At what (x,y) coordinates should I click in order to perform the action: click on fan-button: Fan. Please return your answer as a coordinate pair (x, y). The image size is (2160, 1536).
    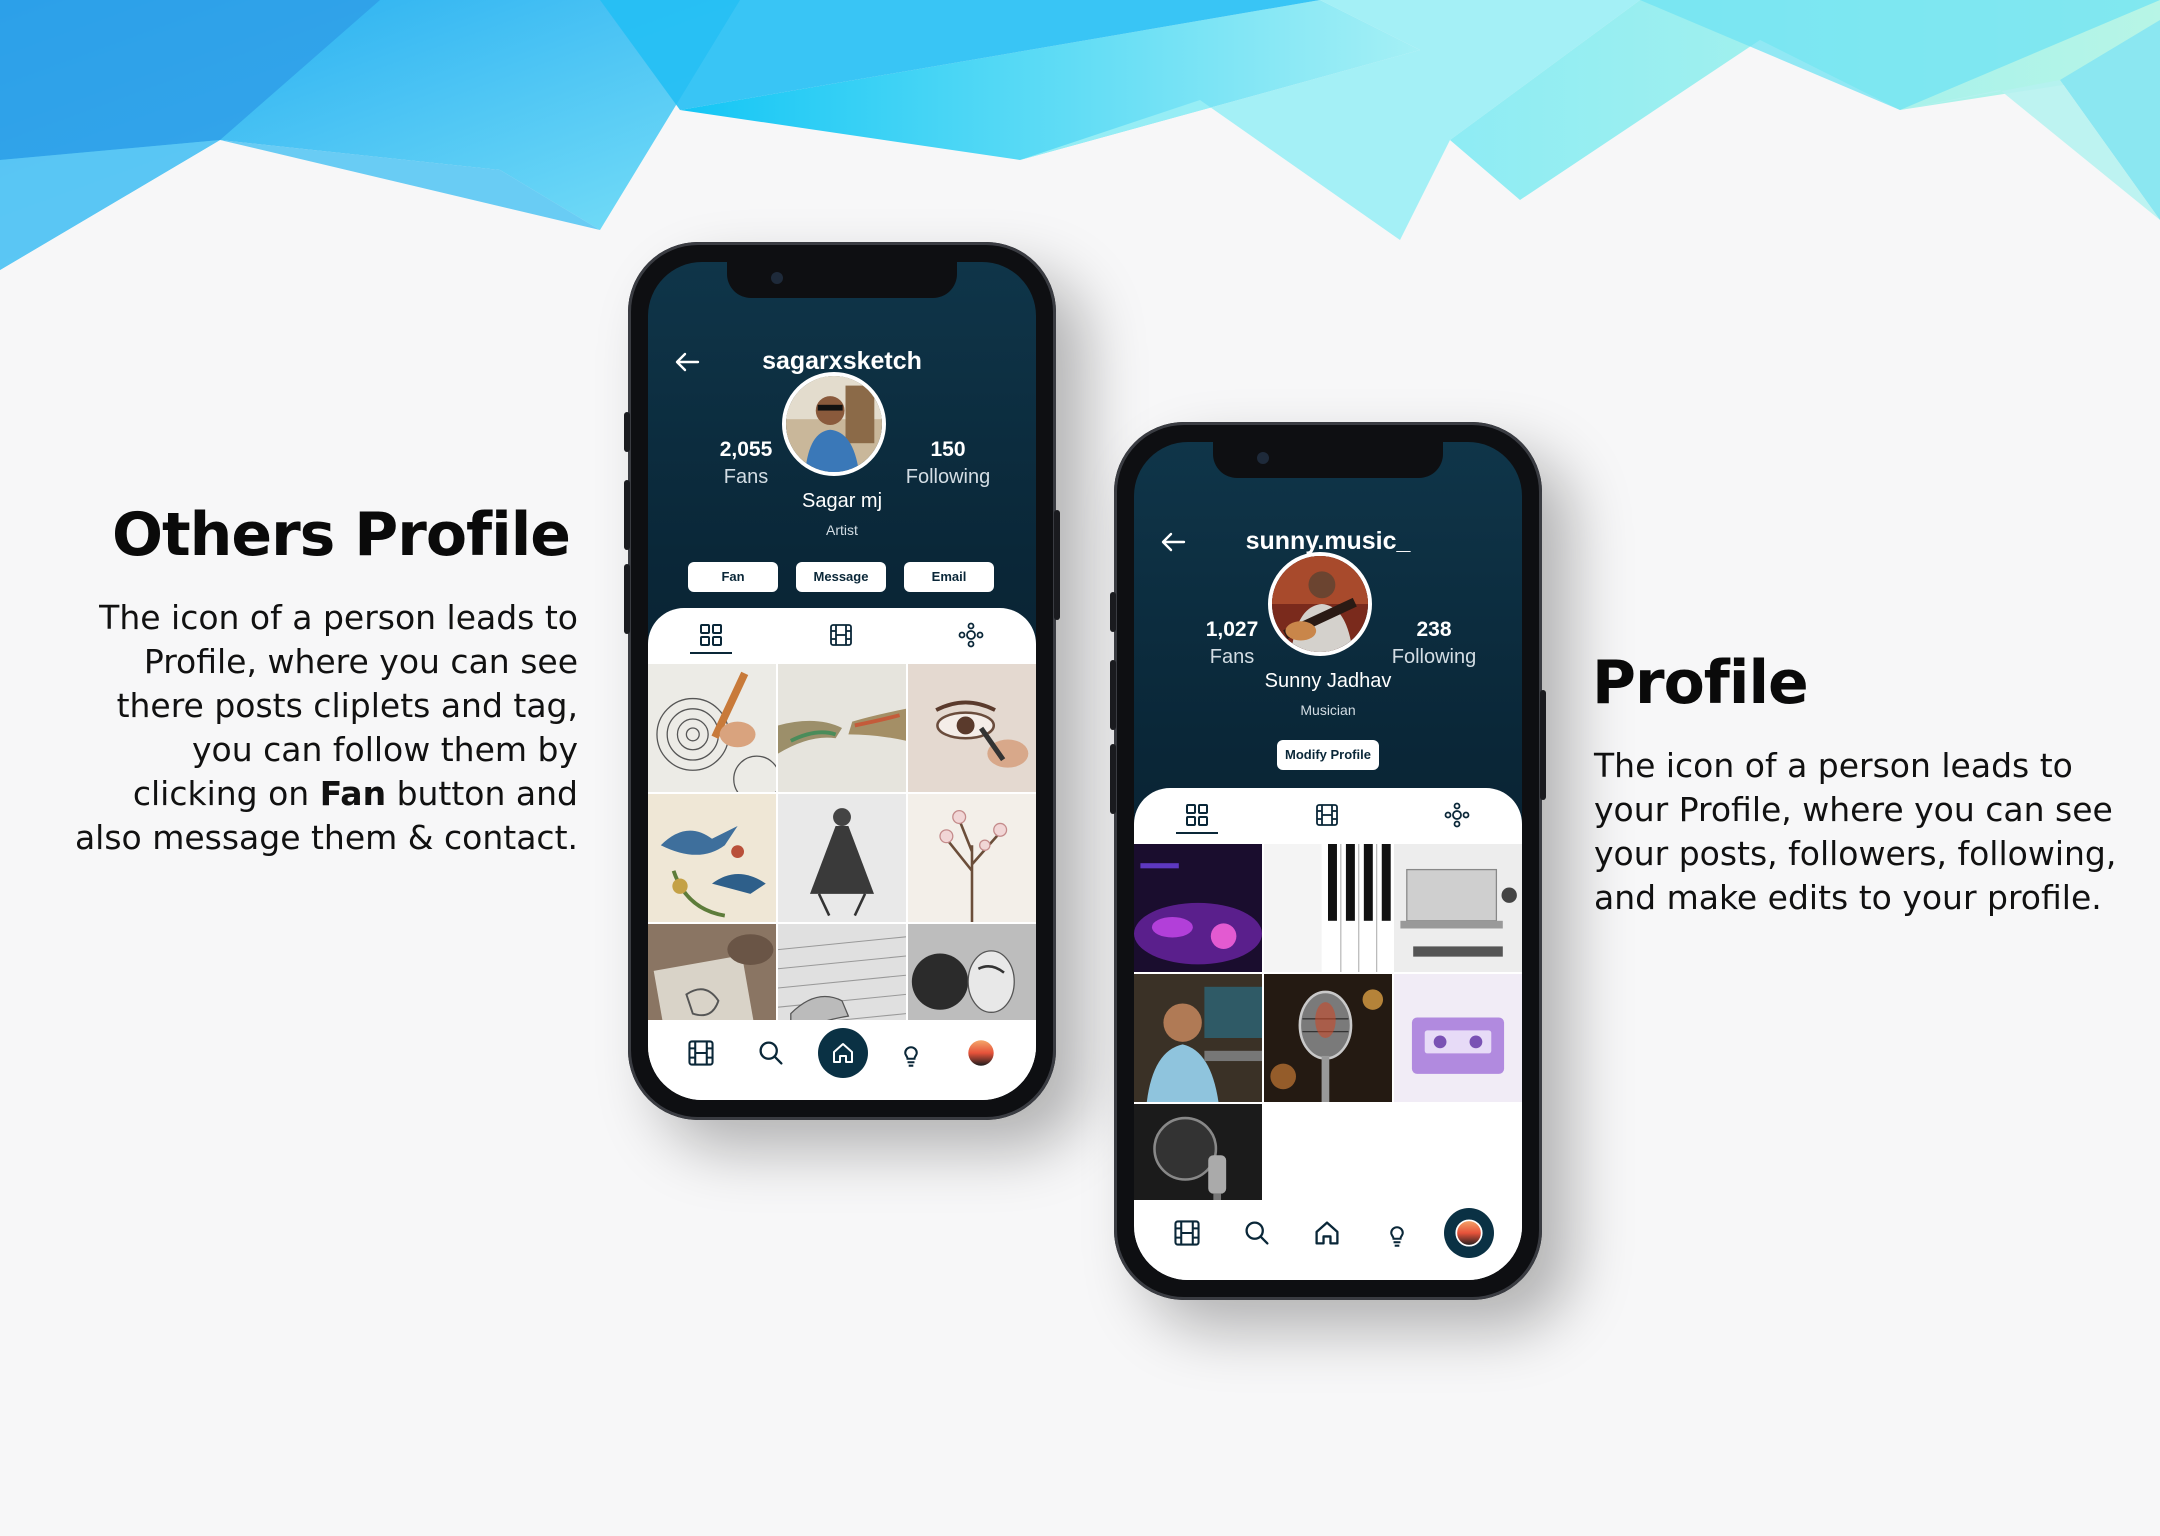
    Looking at the image, I should click on (733, 577).